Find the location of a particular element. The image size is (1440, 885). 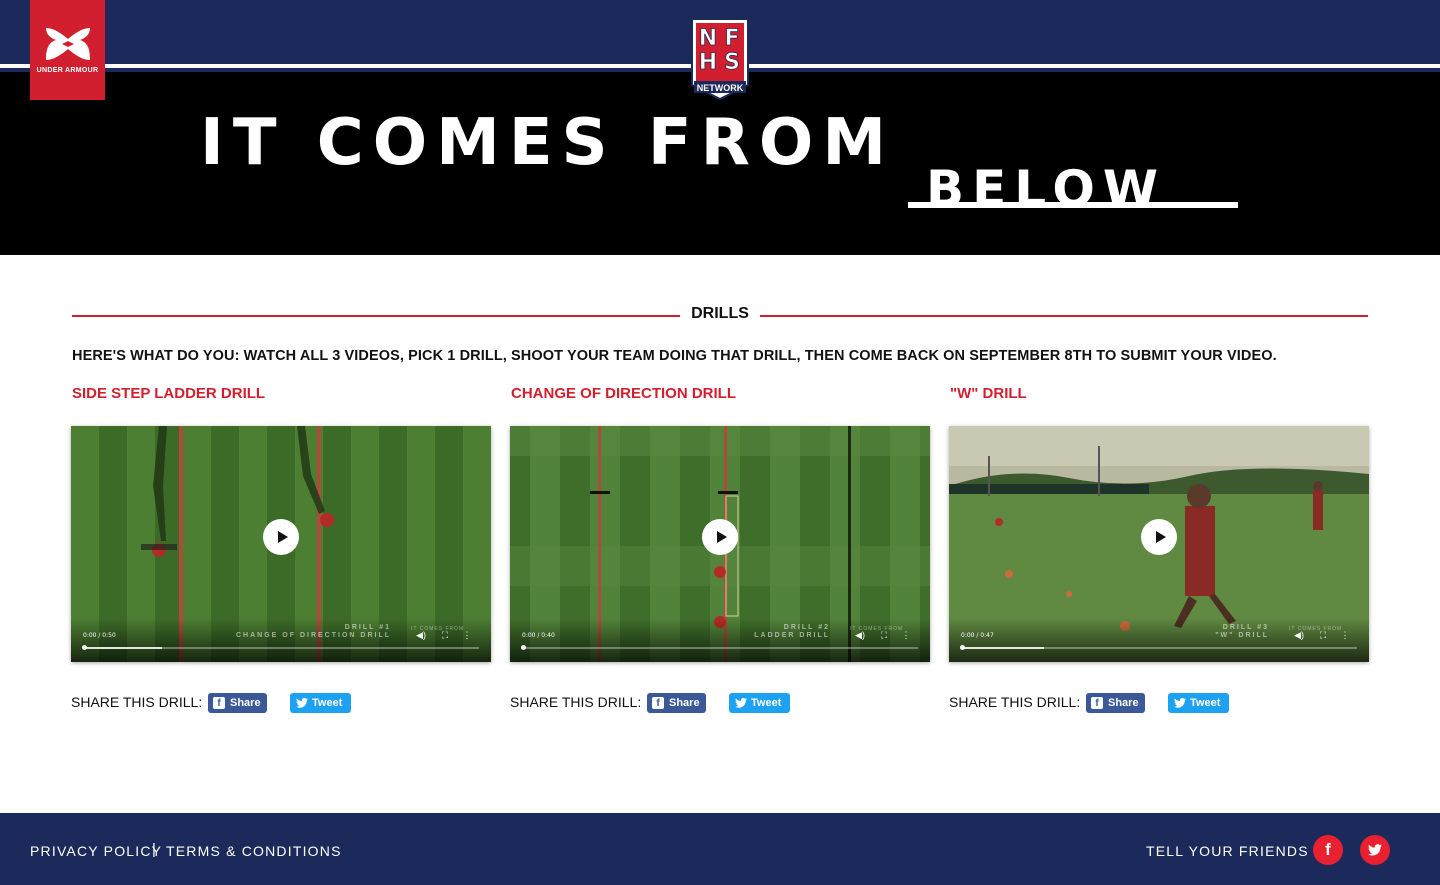

nfhs-letter-h: H is located at coordinates (708, 62).